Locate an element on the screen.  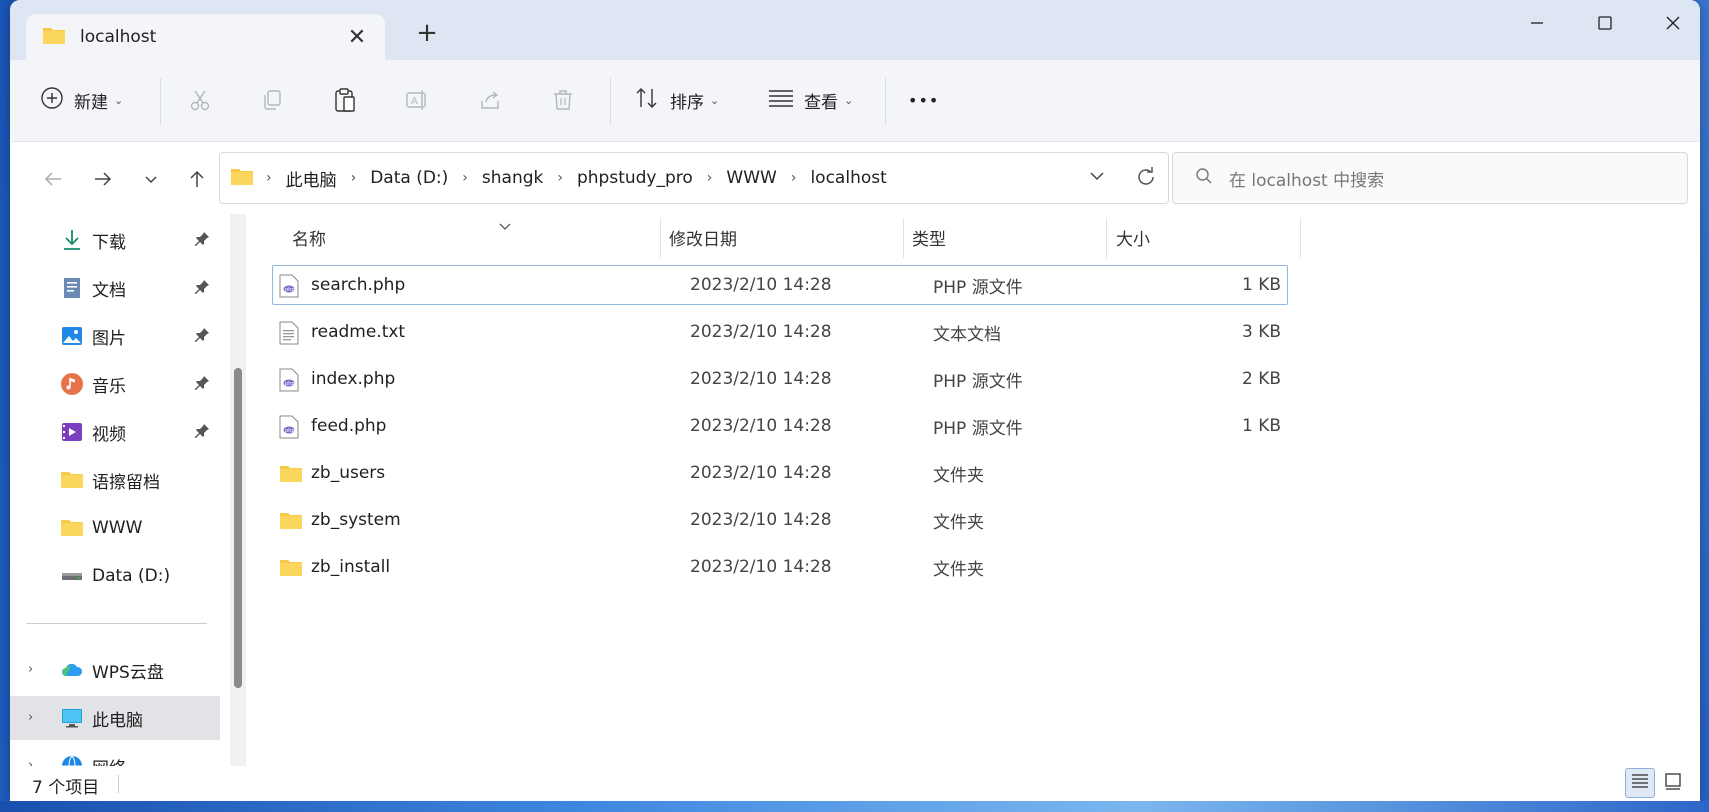
column-header-modified: 修改日期 is located at coordinates (779, 237).